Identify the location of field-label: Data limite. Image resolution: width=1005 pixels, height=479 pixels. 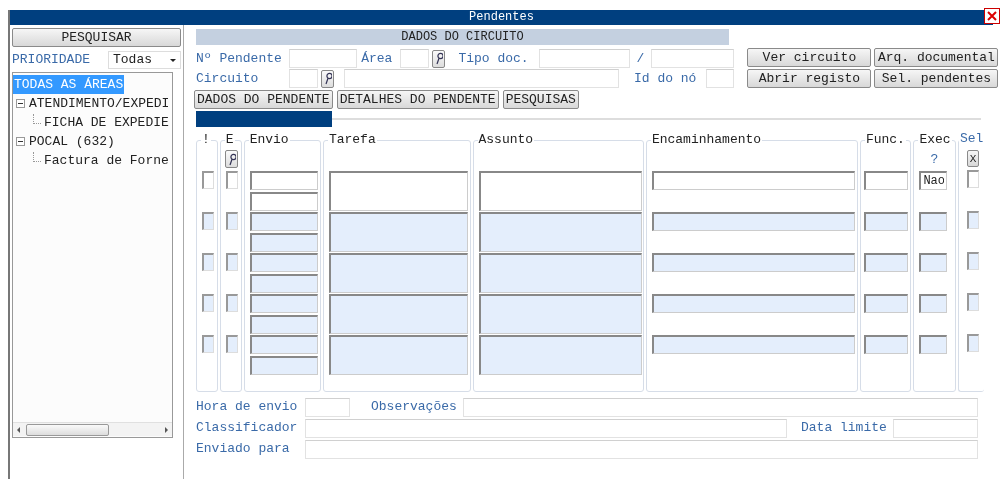
(844, 428).